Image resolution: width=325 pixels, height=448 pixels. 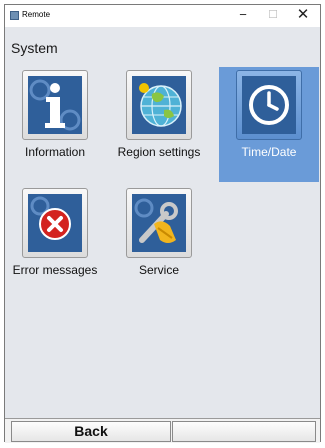 I want to click on section-title: System, so click(x=34, y=48).